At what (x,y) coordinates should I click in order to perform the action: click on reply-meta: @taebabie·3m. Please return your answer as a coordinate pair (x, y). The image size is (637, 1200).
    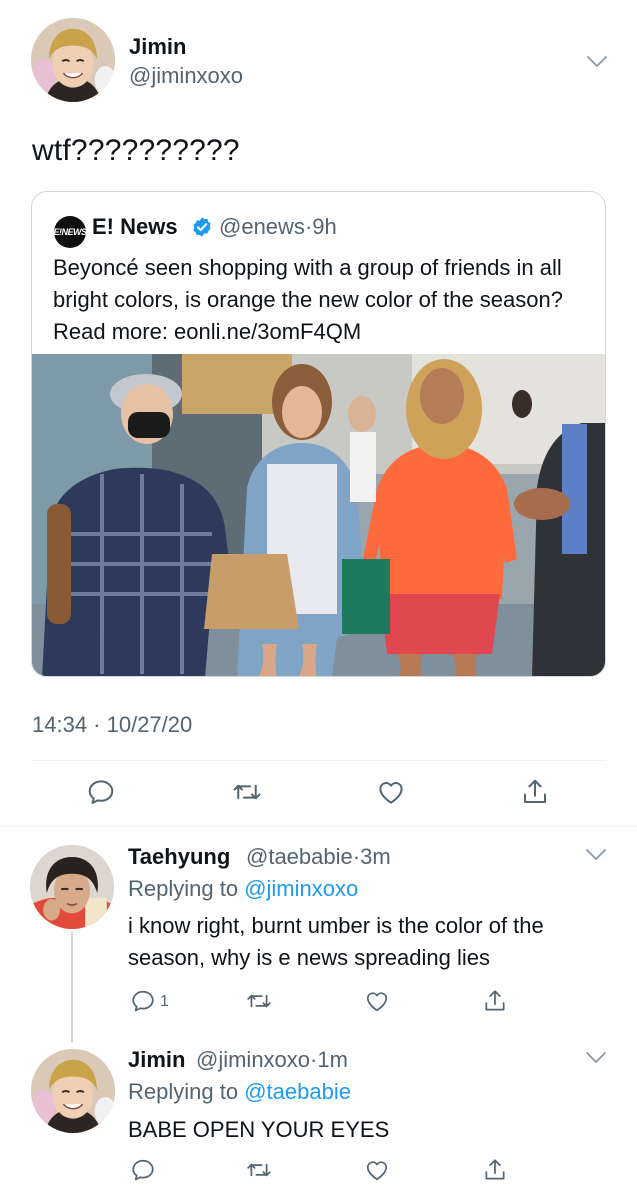
    Looking at the image, I should click on (318, 857).